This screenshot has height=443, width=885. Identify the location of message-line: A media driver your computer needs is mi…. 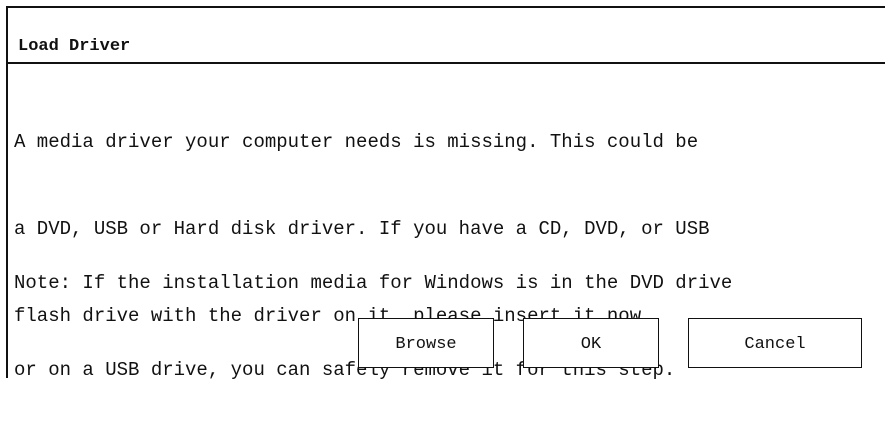
(356, 142).